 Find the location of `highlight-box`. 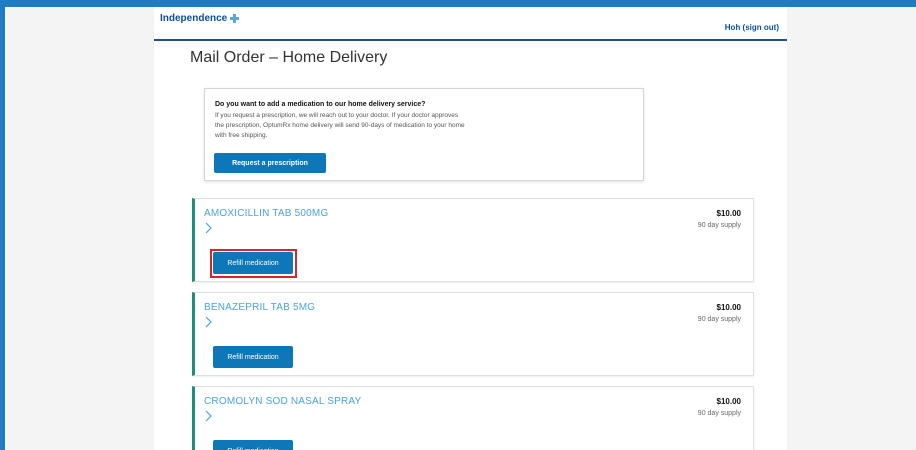

highlight-box is located at coordinates (253, 263).